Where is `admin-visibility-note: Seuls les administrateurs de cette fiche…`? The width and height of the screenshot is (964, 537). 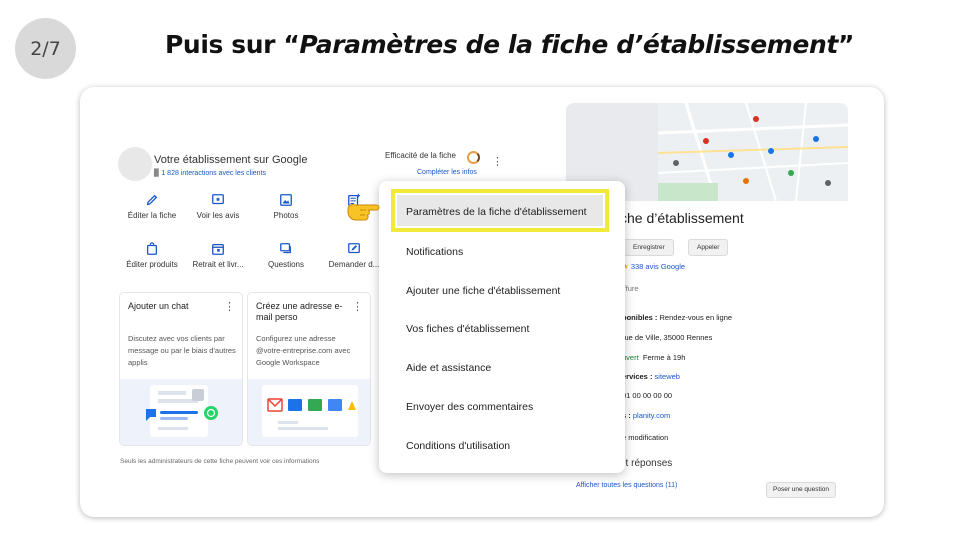
admin-visibility-note: Seuls les administrateurs de cette fiche… is located at coordinates (220, 461).